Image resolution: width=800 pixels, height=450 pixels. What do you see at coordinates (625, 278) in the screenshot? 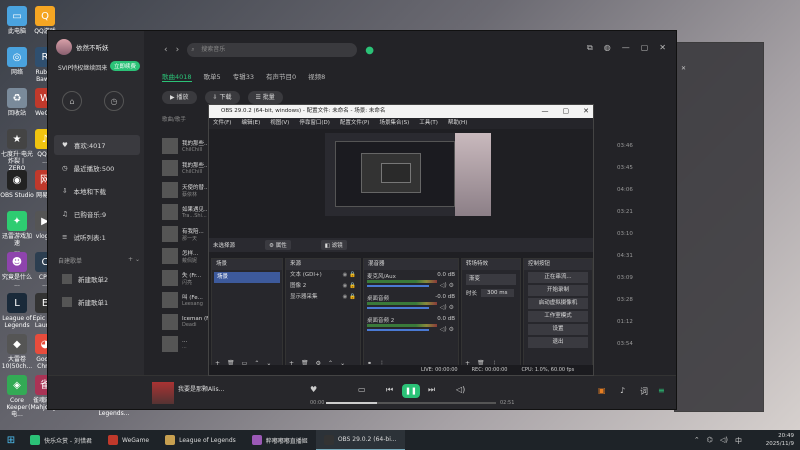
I see `song-duration: 03:09` at bounding box center [625, 278].